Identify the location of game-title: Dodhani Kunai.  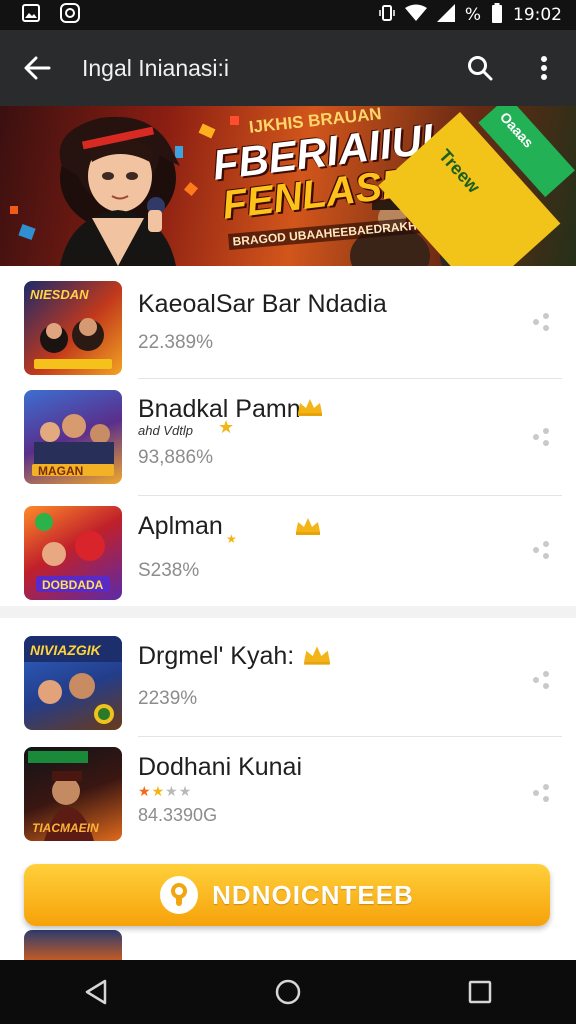
(220, 767).